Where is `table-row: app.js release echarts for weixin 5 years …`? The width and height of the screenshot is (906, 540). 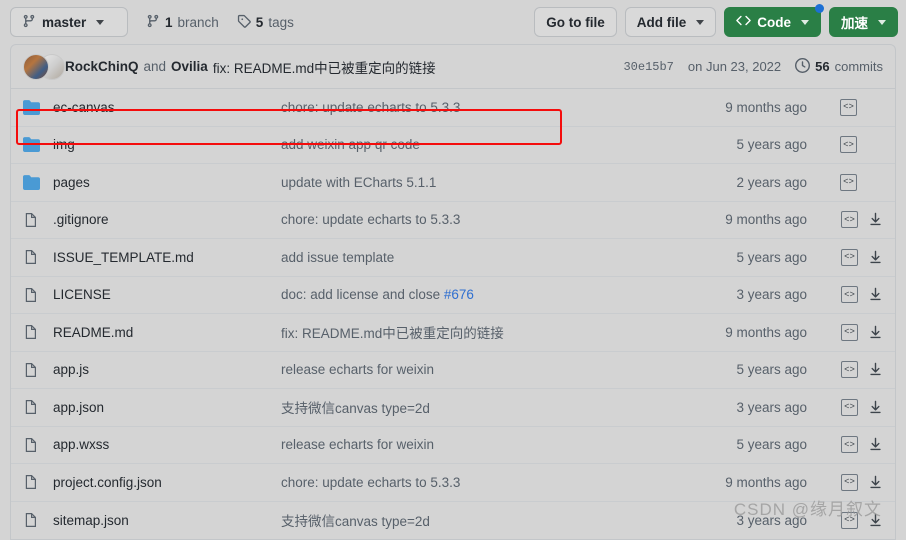 table-row: app.js release echarts for weixin 5 years … is located at coordinates (453, 370).